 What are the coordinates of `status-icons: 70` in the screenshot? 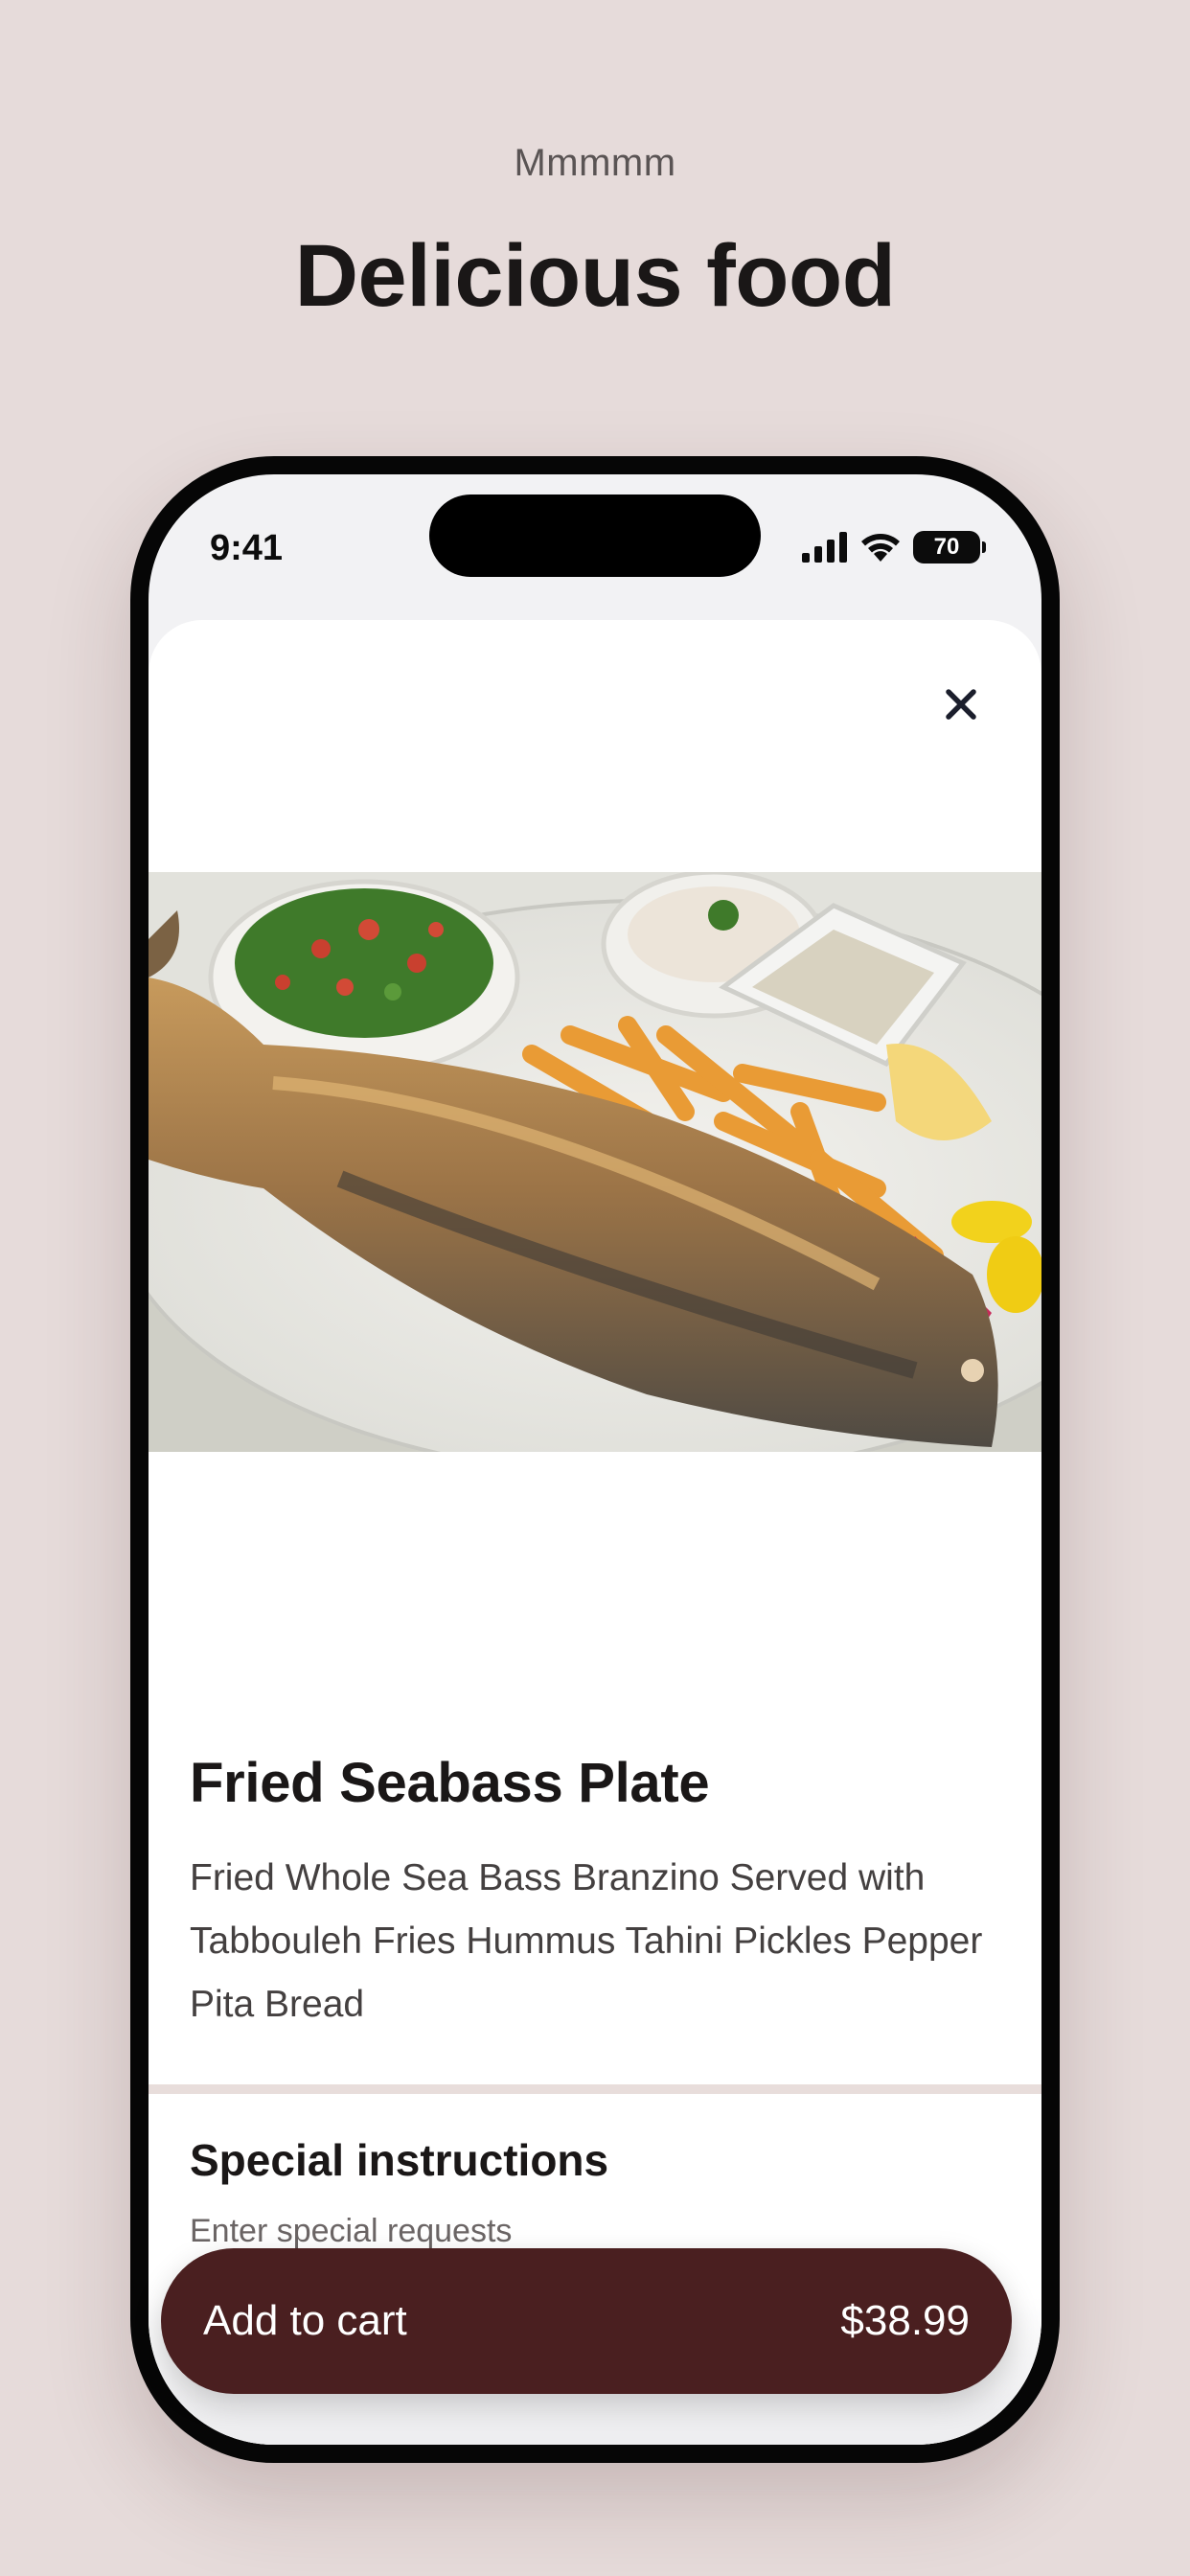 It's located at (894, 547).